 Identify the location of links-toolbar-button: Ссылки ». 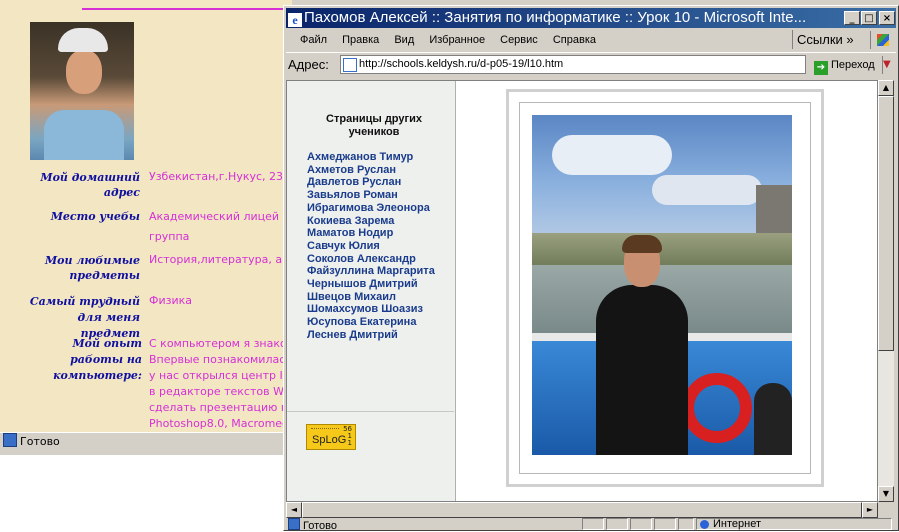
(828, 39).